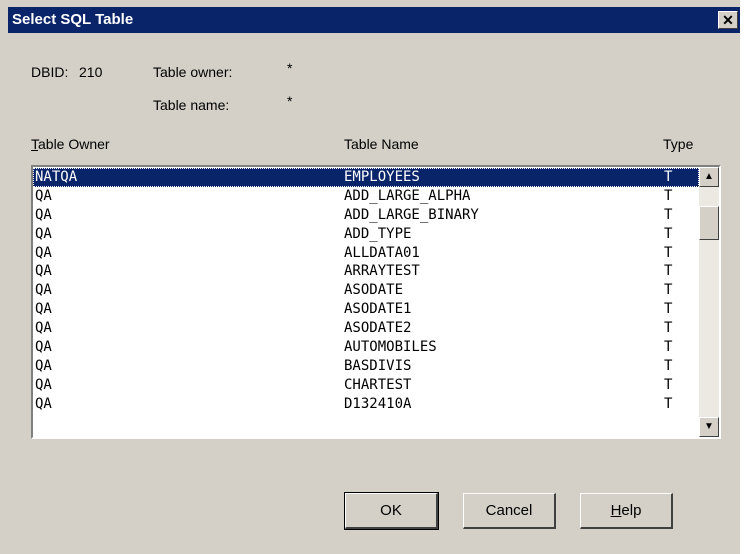 This screenshot has height=554, width=746. I want to click on cell-name: D132410A, so click(378, 403).